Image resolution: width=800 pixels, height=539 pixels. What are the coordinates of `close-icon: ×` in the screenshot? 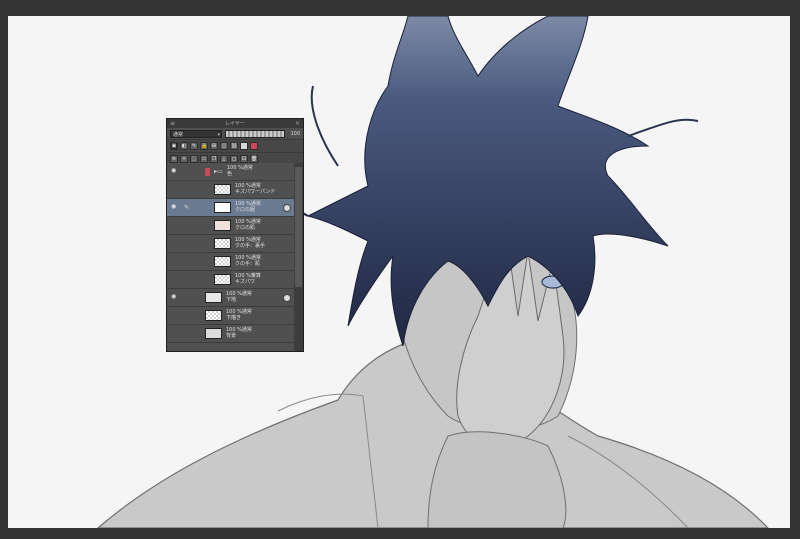 It's located at (297, 123).